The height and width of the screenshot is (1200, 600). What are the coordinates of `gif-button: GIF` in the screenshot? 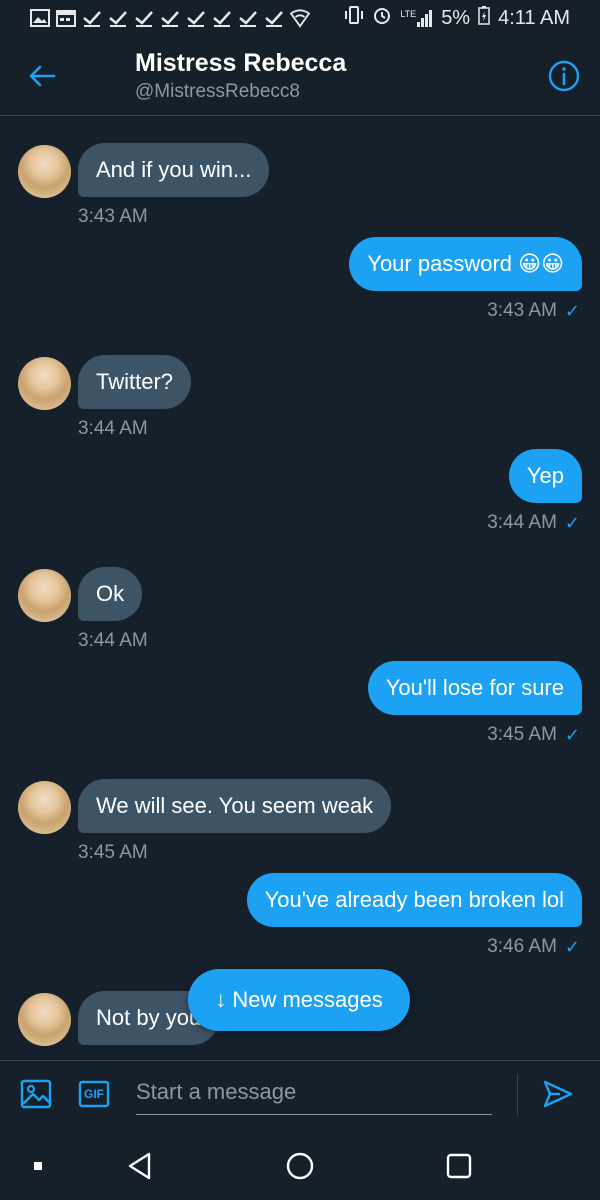 It's located at (94, 1094).